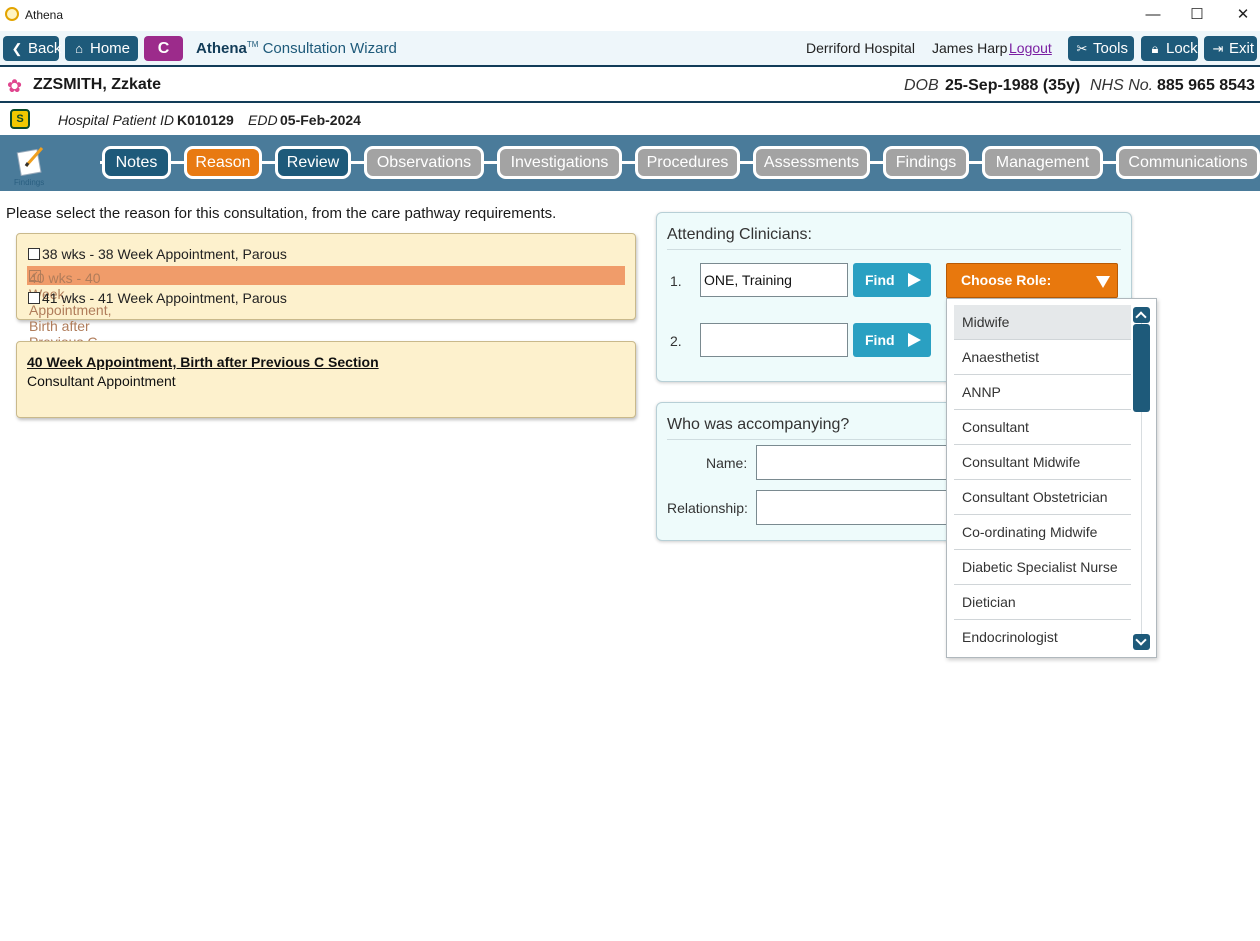 The height and width of the screenshot is (941, 1260). Describe the element at coordinates (811, 162) in the screenshot. I see `tab-assessments: Assessments` at that location.